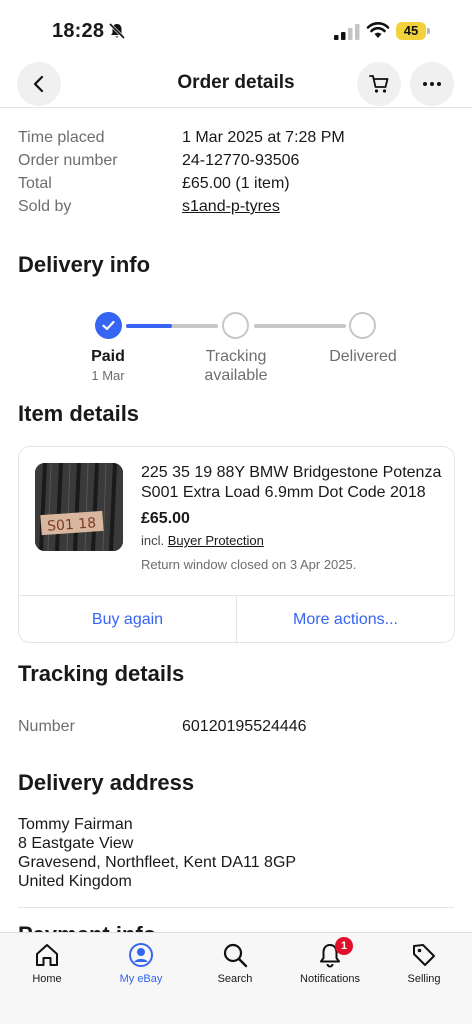  What do you see at coordinates (76, 843) in the screenshot?
I see `address-street: 8 Eastgate View` at bounding box center [76, 843].